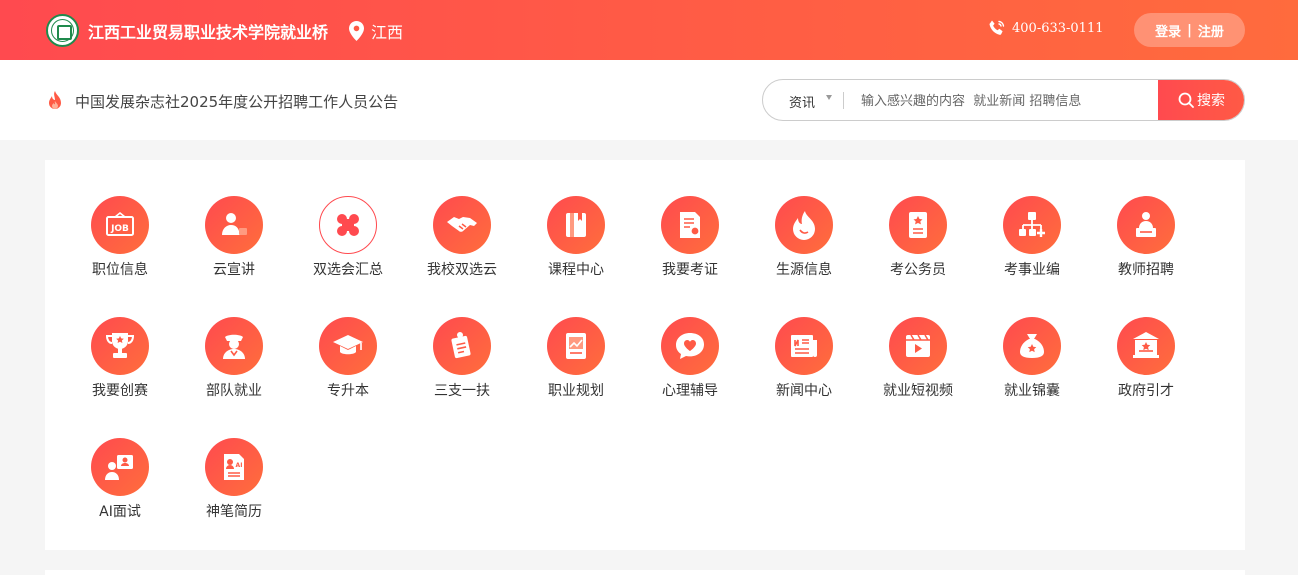 The height and width of the screenshot is (575, 1298). I want to click on search-input, so click(1006, 101).